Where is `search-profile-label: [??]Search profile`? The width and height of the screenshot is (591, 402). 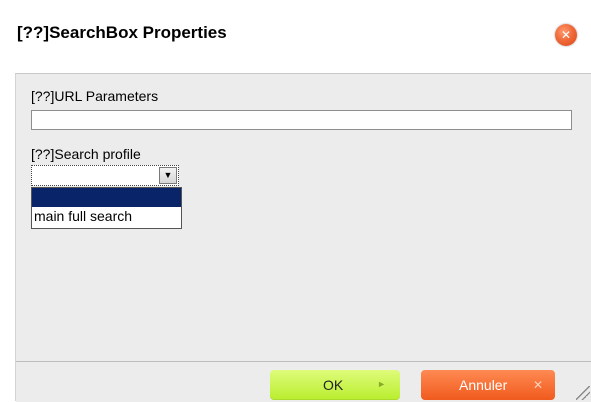 search-profile-label: [??]Search profile is located at coordinates (86, 154).